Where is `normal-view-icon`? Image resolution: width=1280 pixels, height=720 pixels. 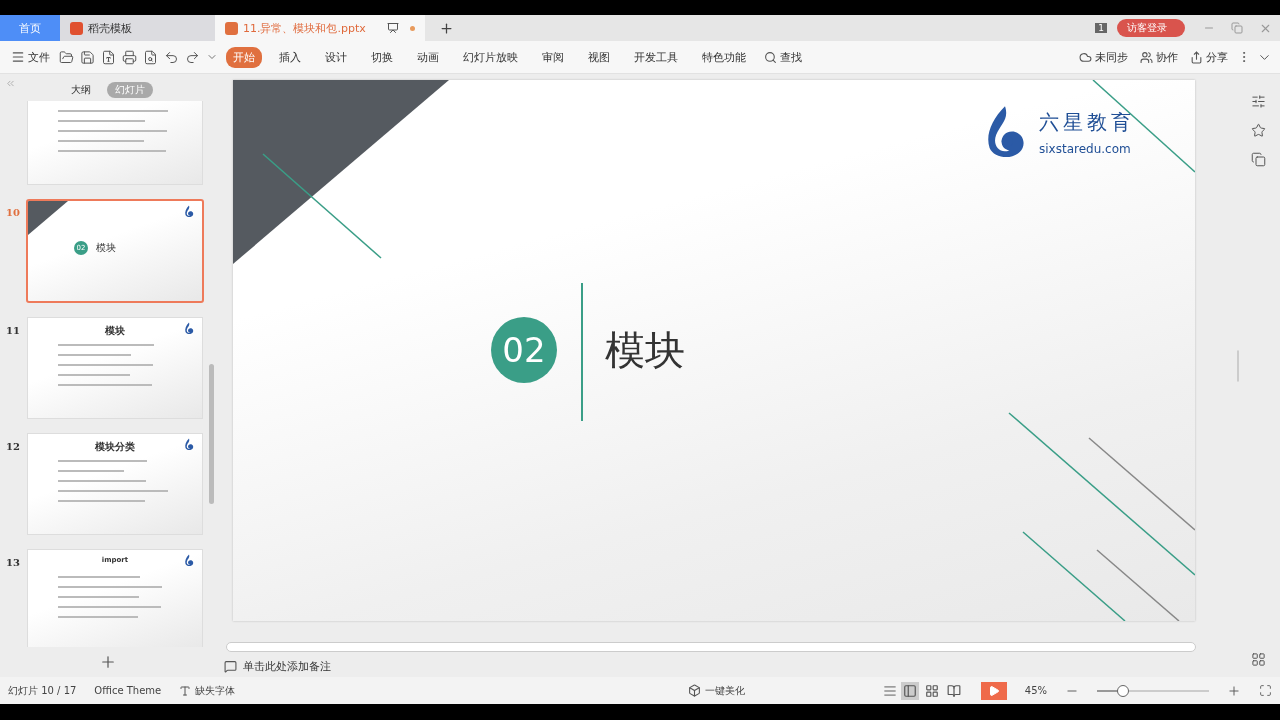 normal-view-icon is located at coordinates (909, 690).